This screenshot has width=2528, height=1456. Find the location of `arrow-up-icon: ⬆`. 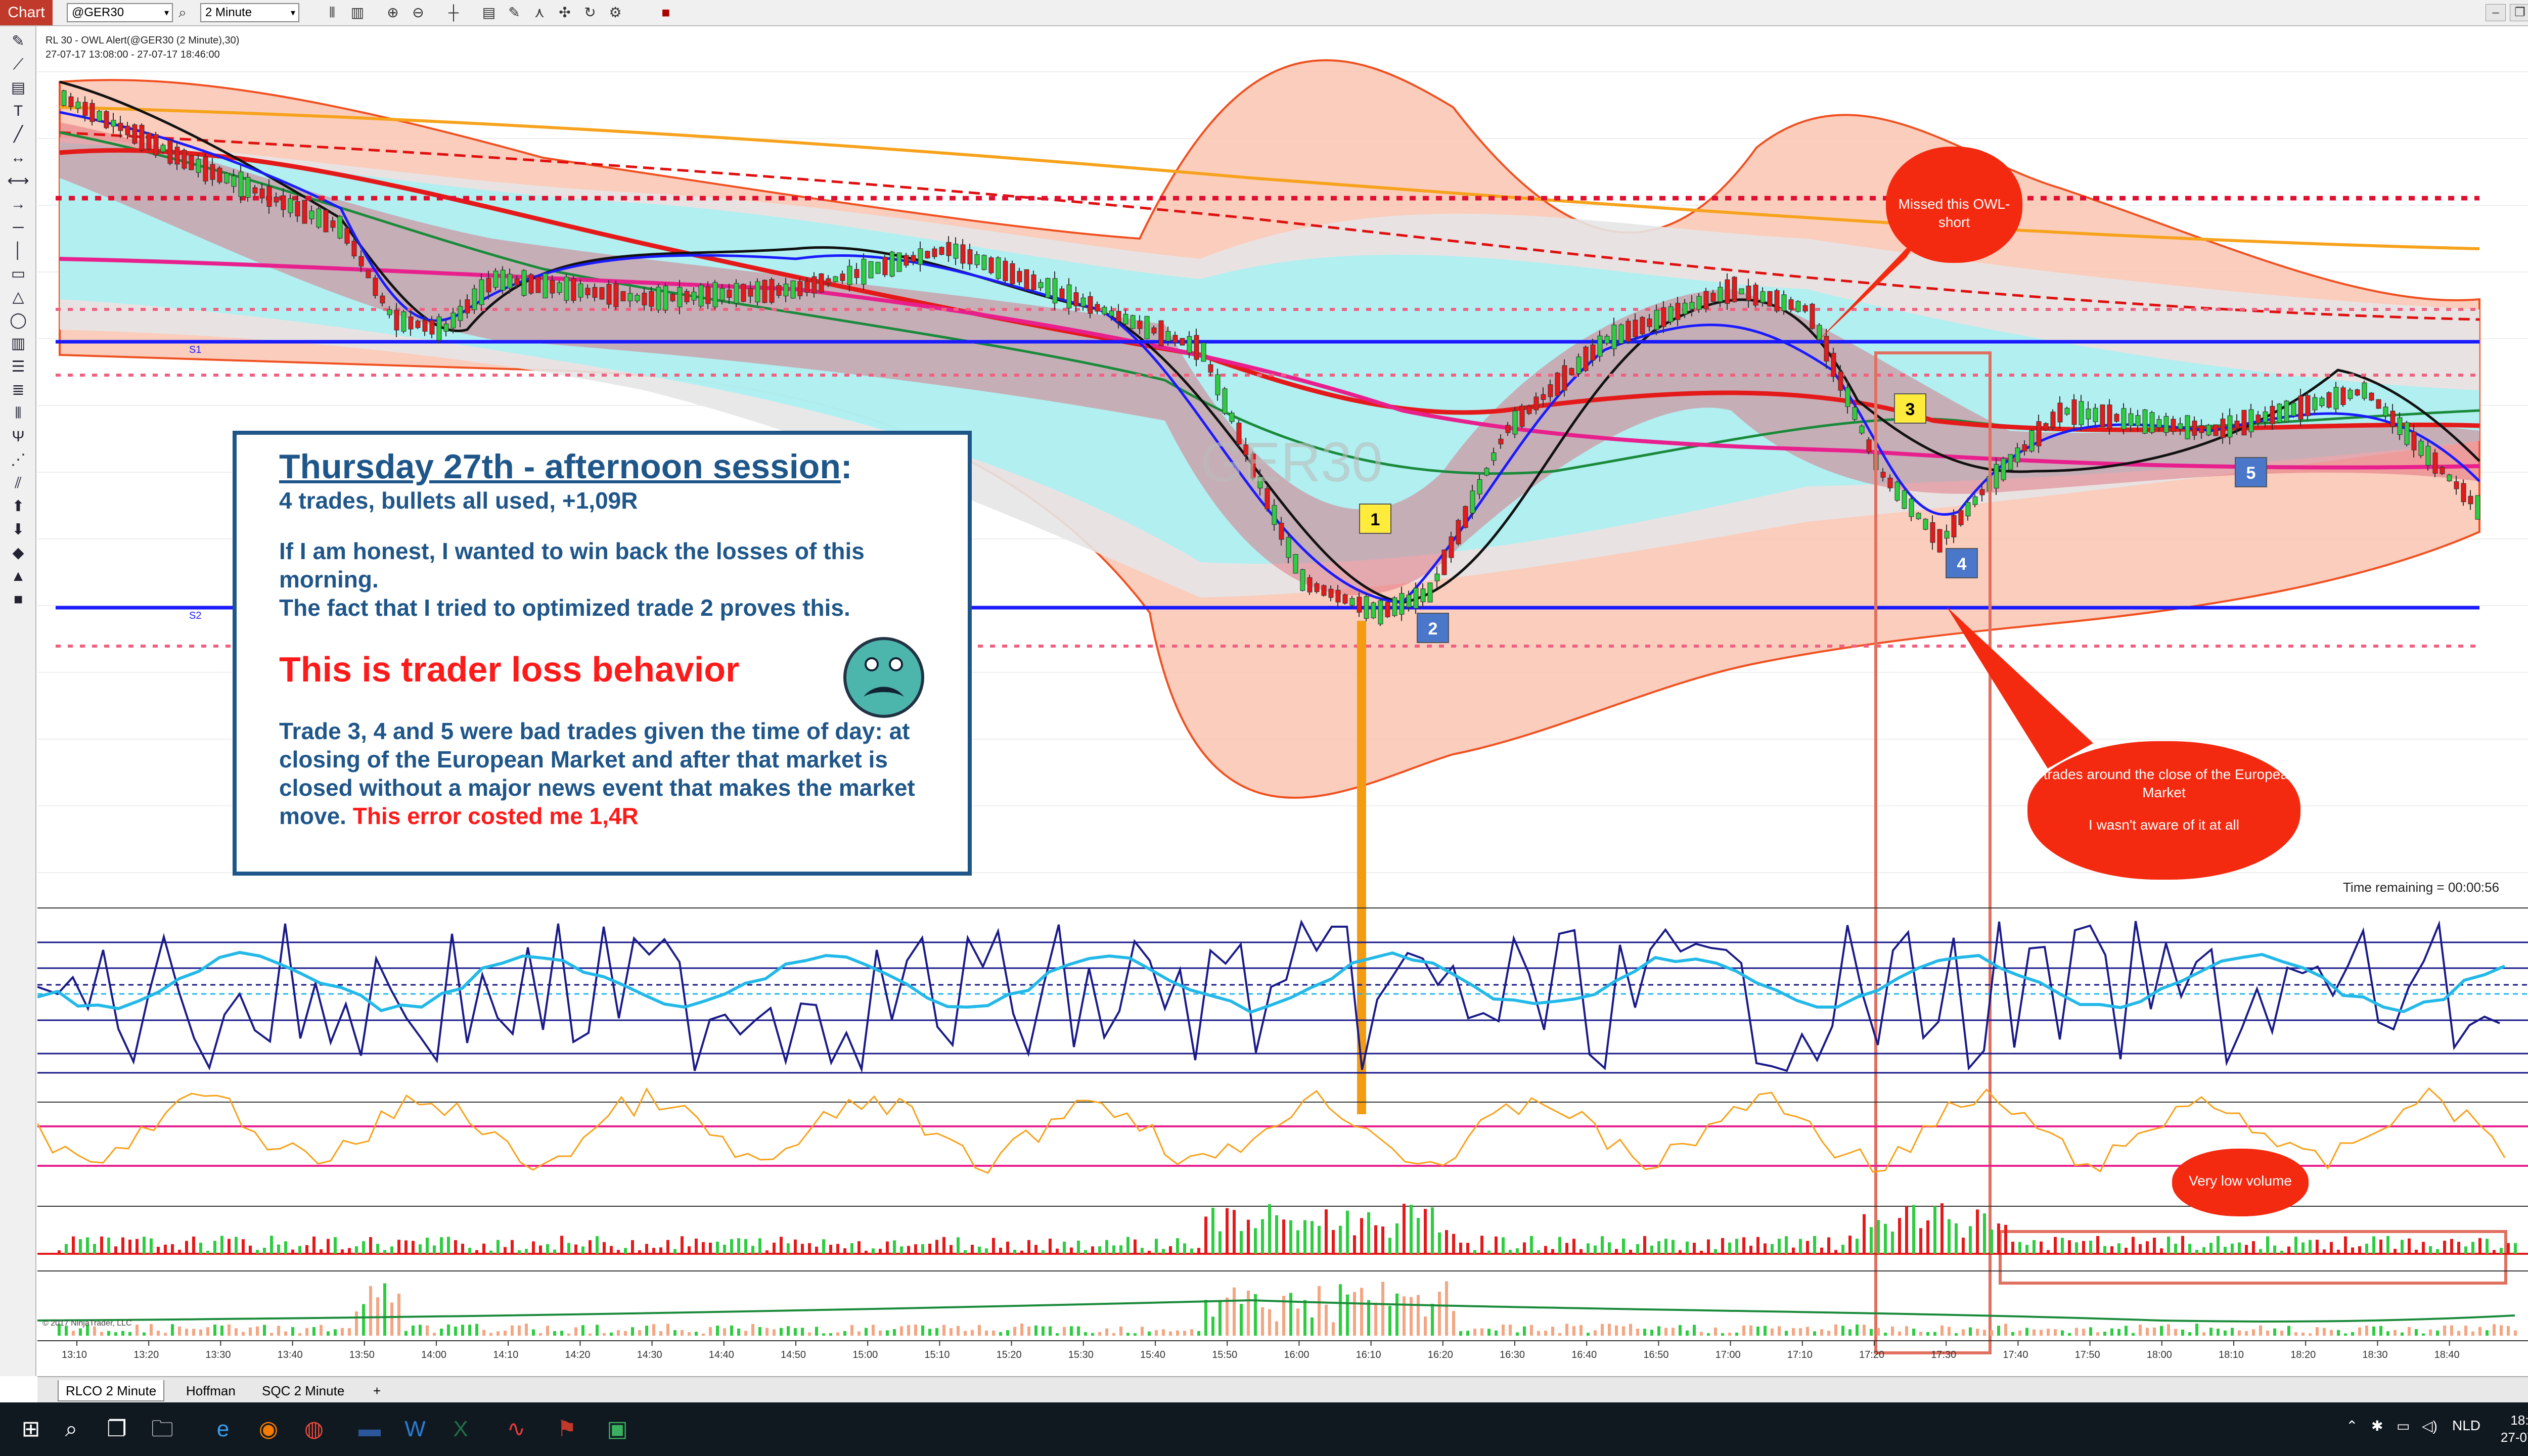

arrow-up-icon: ⬆ is located at coordinates (18, 506).